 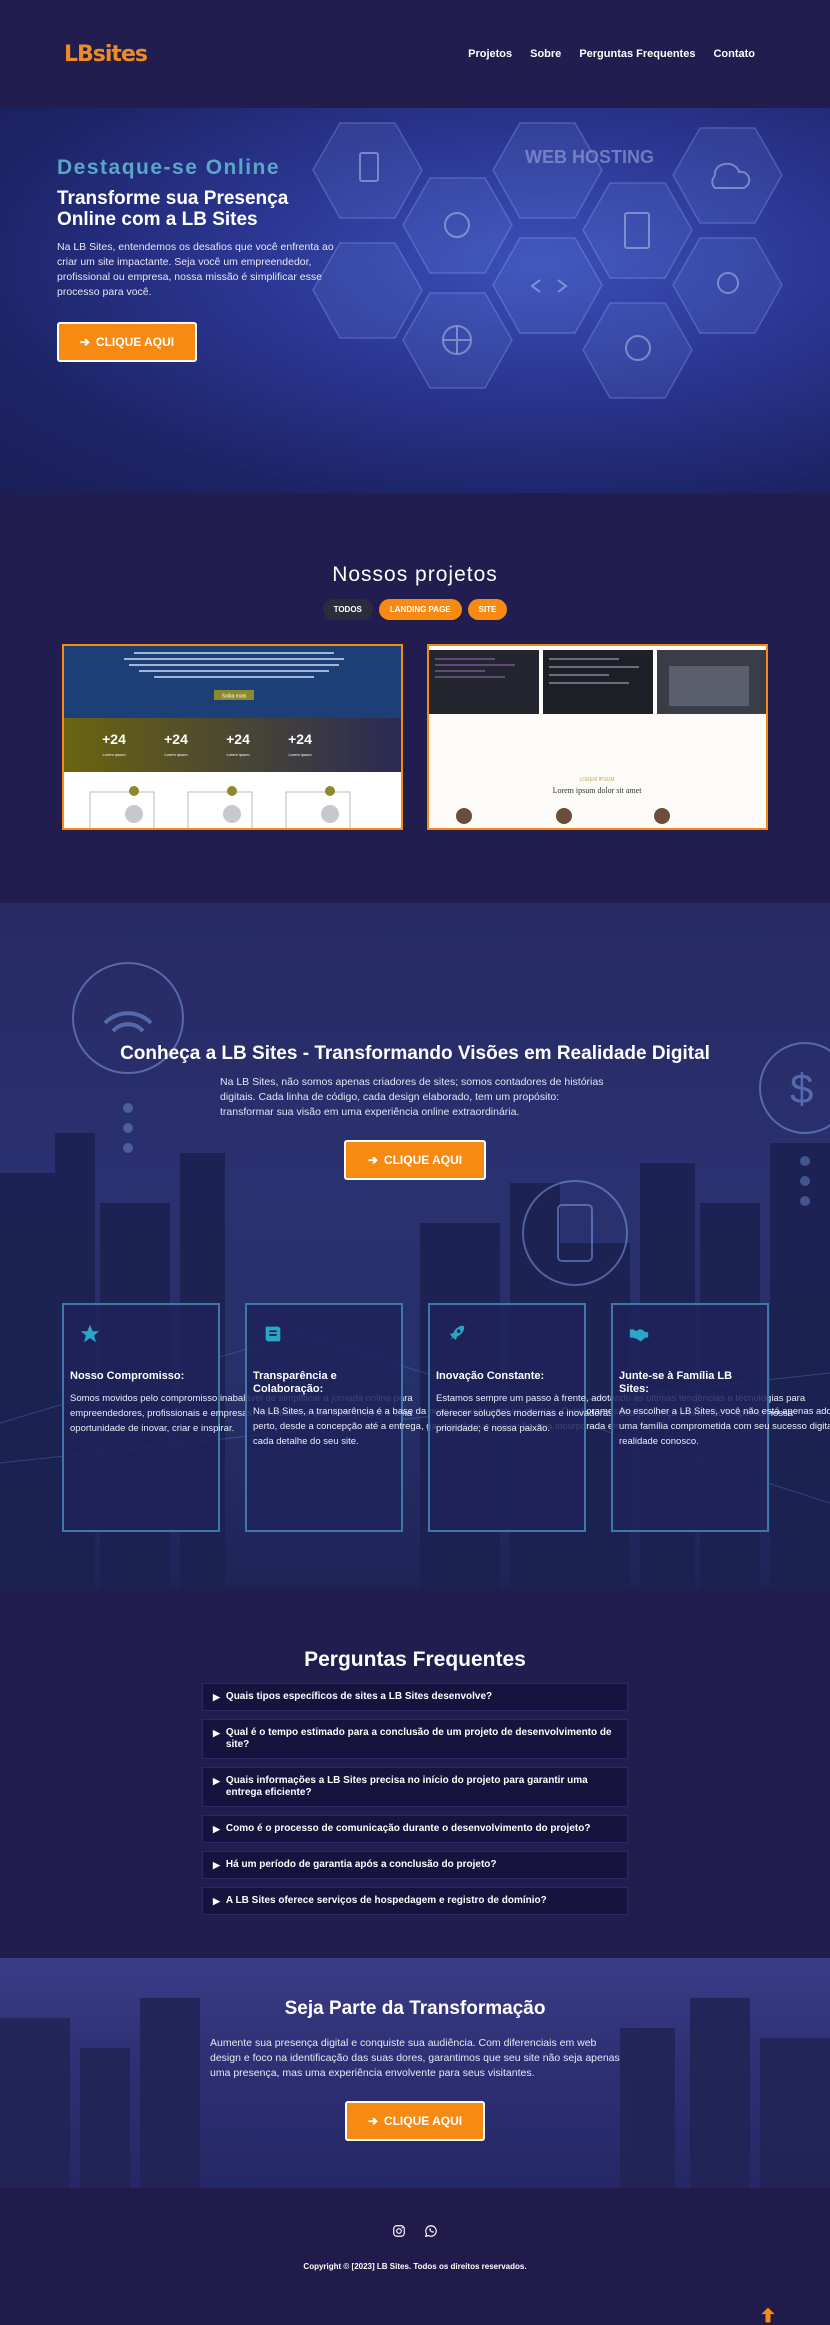 I want to click on hero-cta-label: CLIQUE AQUI, so click(x=135, y=342).